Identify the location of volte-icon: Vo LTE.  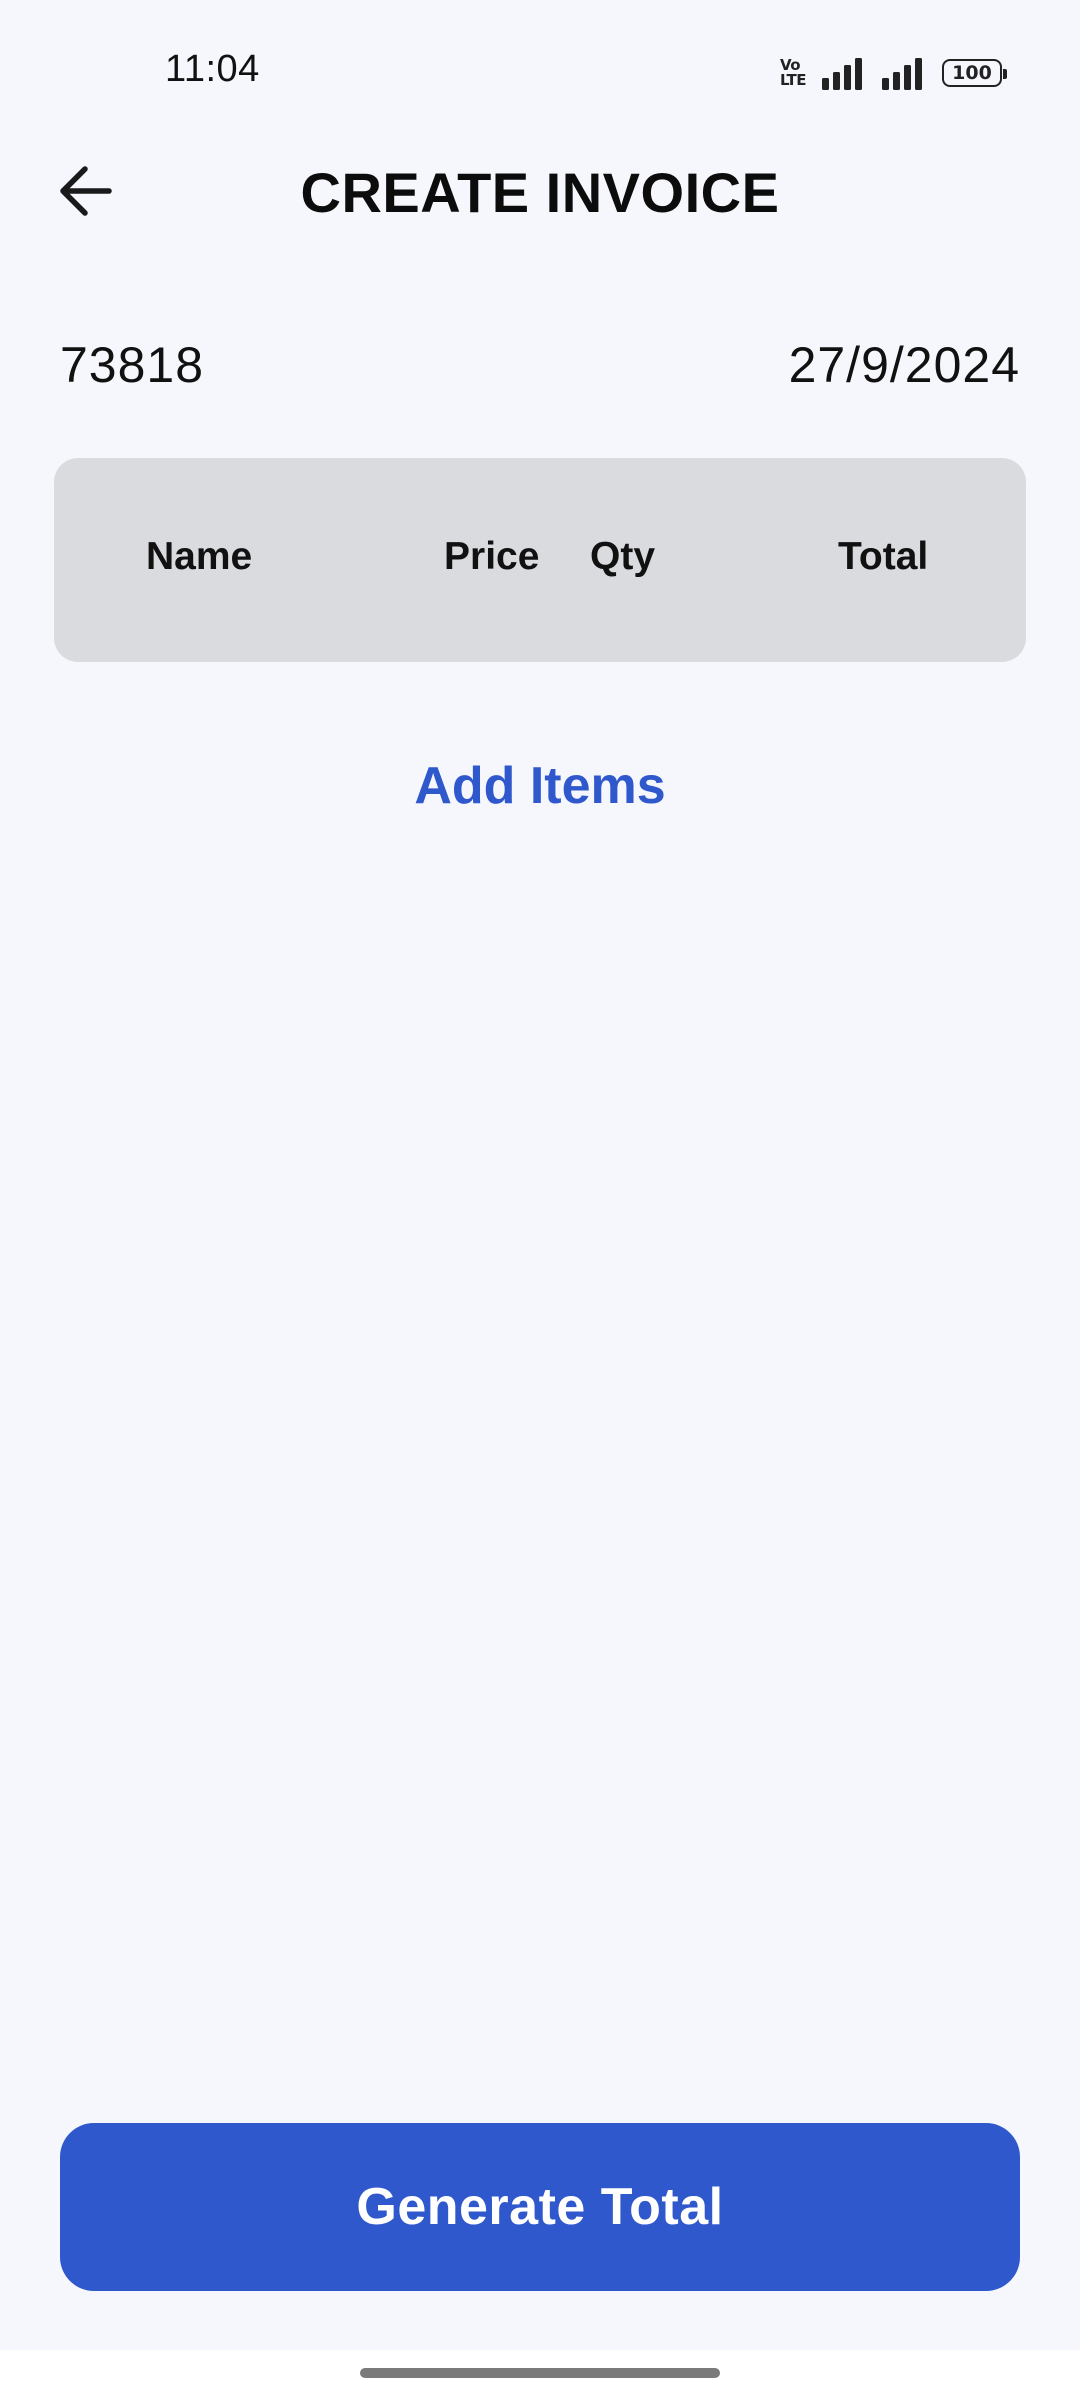
(793, 73).